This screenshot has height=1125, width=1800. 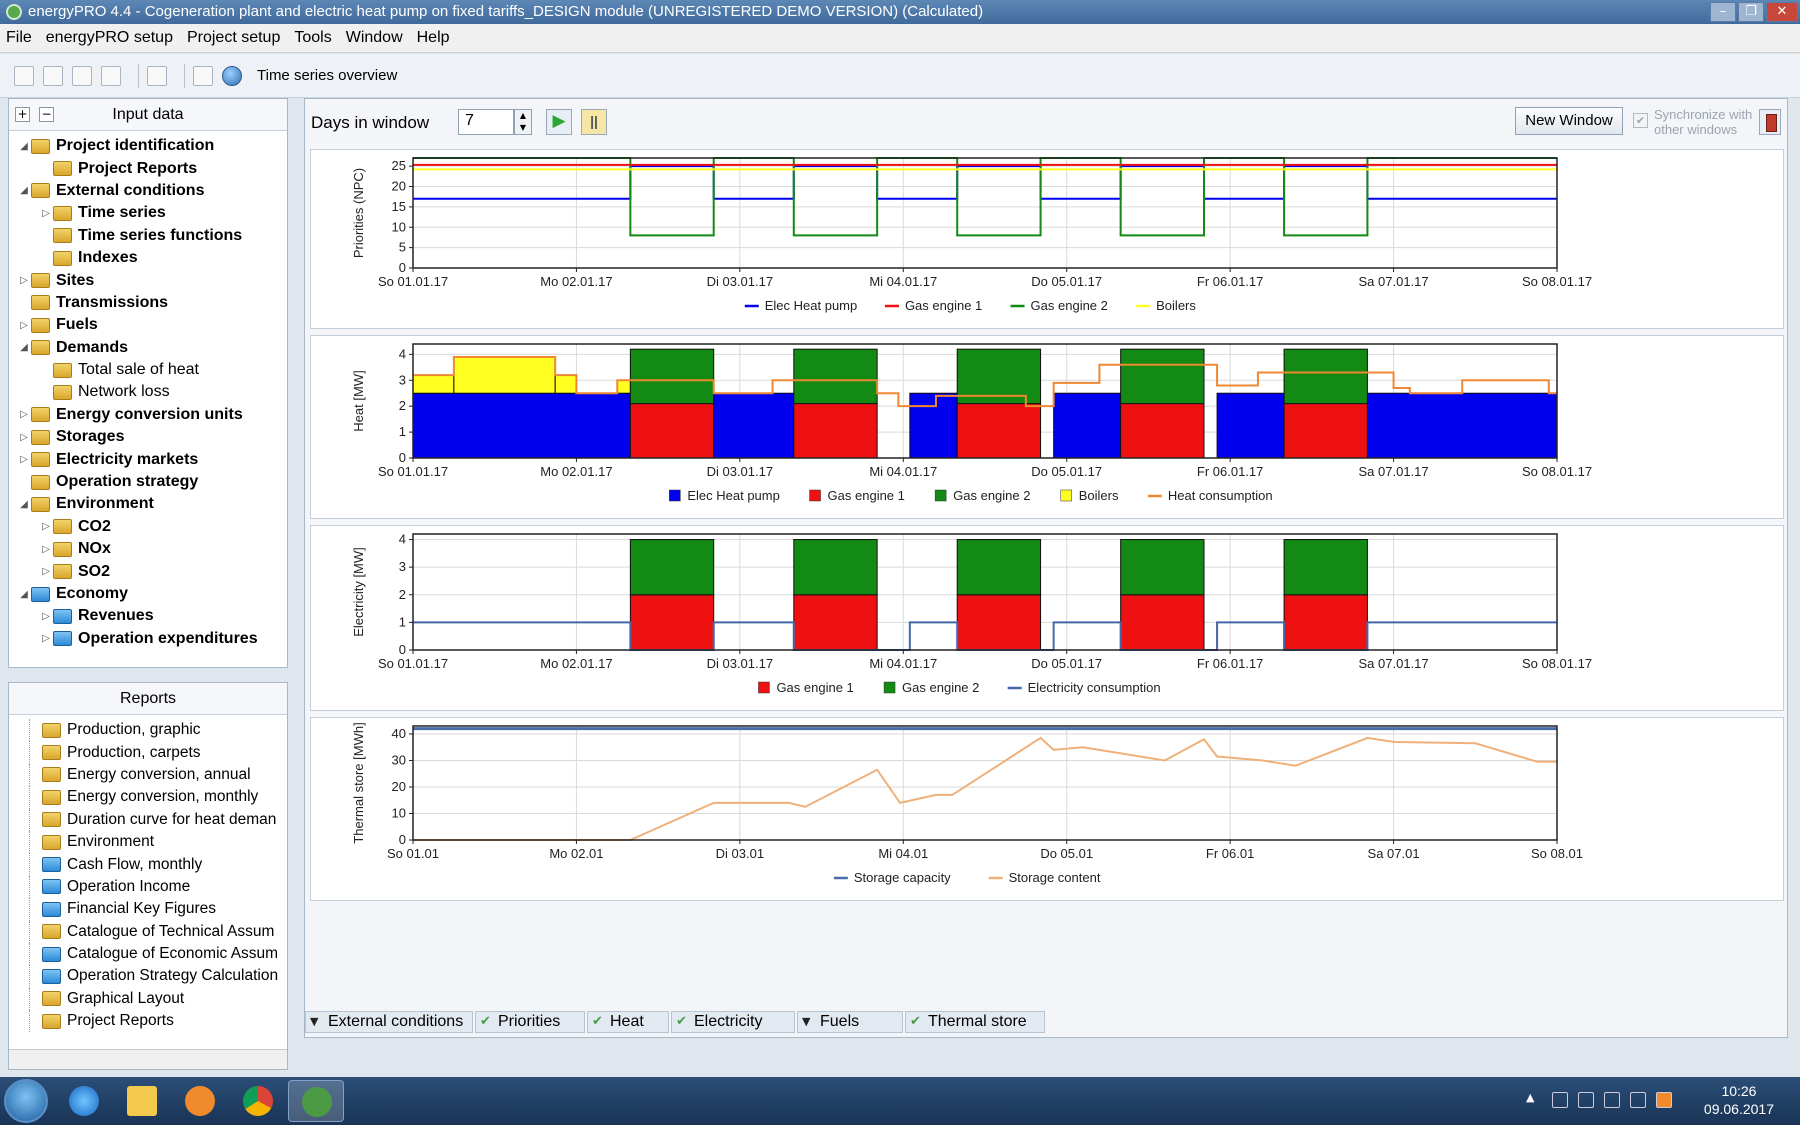 I want to click on tree-item: ▷ Time series, so click(x=148, y=213).